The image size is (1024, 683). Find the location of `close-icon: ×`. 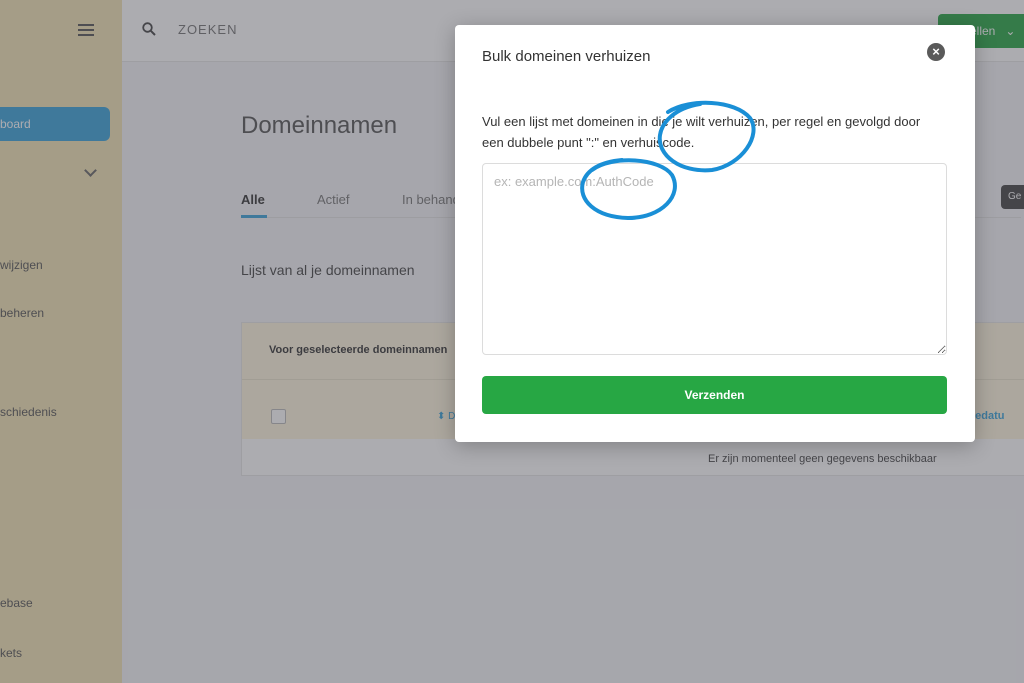

close-icon: × is located at coordinates (936, 52).